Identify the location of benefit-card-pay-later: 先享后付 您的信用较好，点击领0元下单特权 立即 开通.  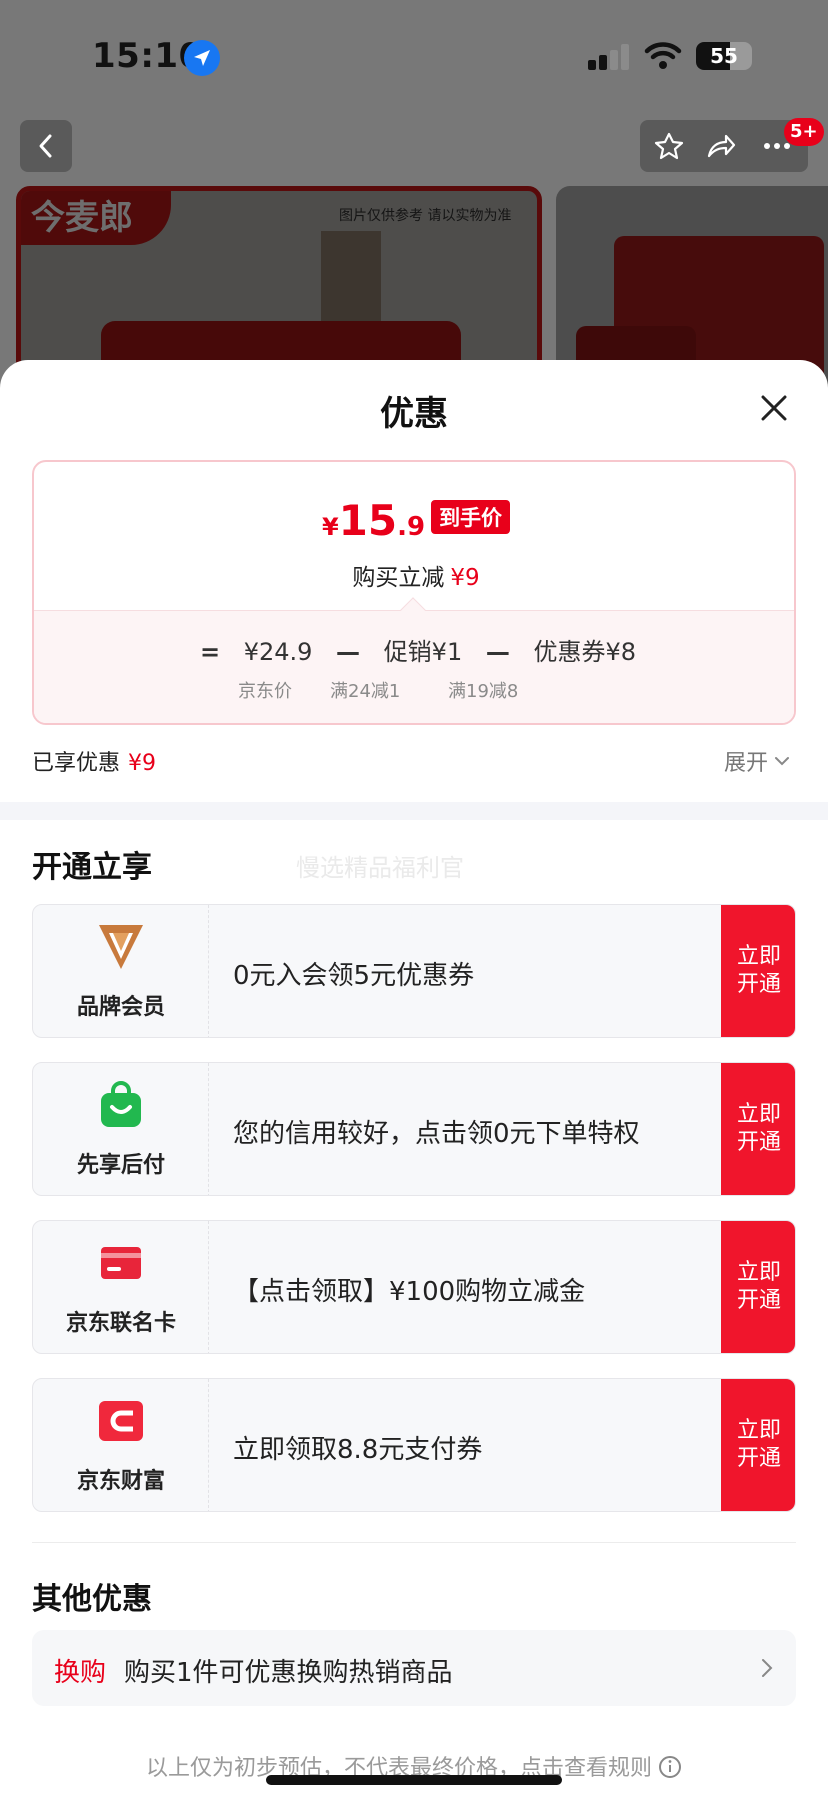
(414, 1129).